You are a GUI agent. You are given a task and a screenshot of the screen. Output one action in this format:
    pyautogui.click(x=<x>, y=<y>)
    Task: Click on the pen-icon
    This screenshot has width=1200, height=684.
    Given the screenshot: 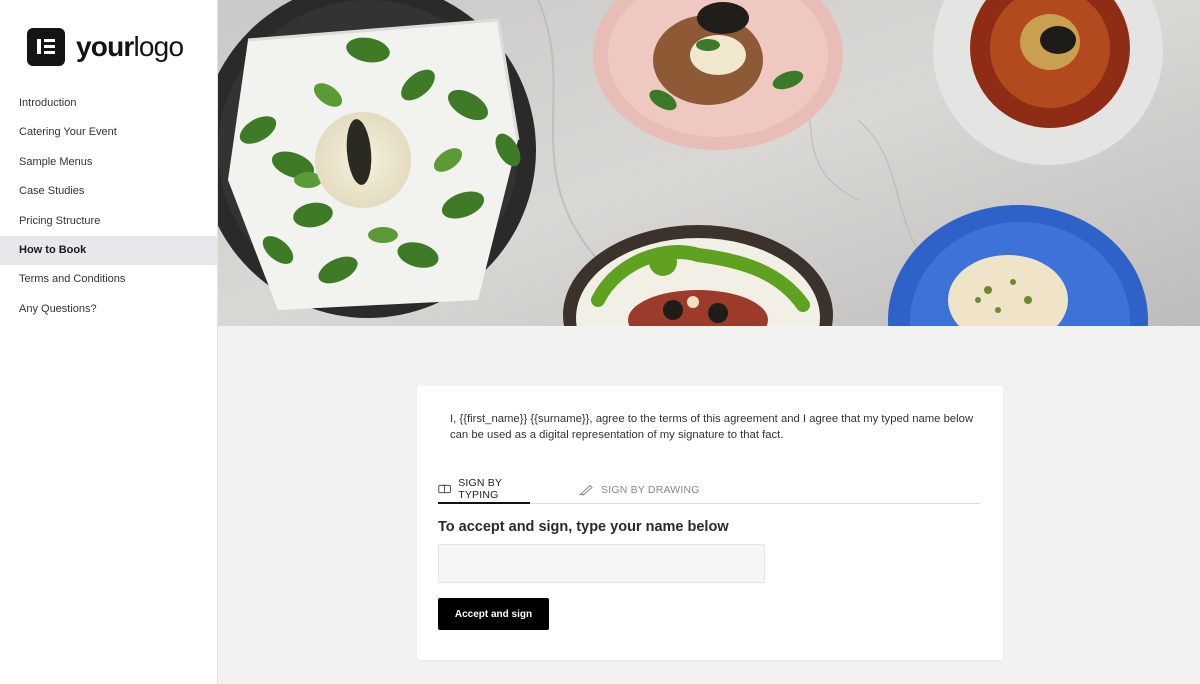 What is the action you would take?
    pyautogui.click(x=585, y=490)
    